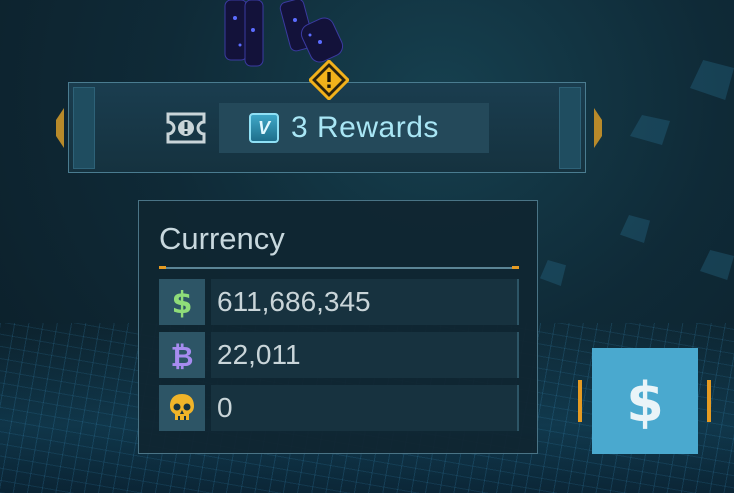 The height and width of the screenshot is (493, 734). What do you see at coordinates (264, 128) in the screenshot?
I see `v-badge-icon: V` at bounding box center [264, 128].